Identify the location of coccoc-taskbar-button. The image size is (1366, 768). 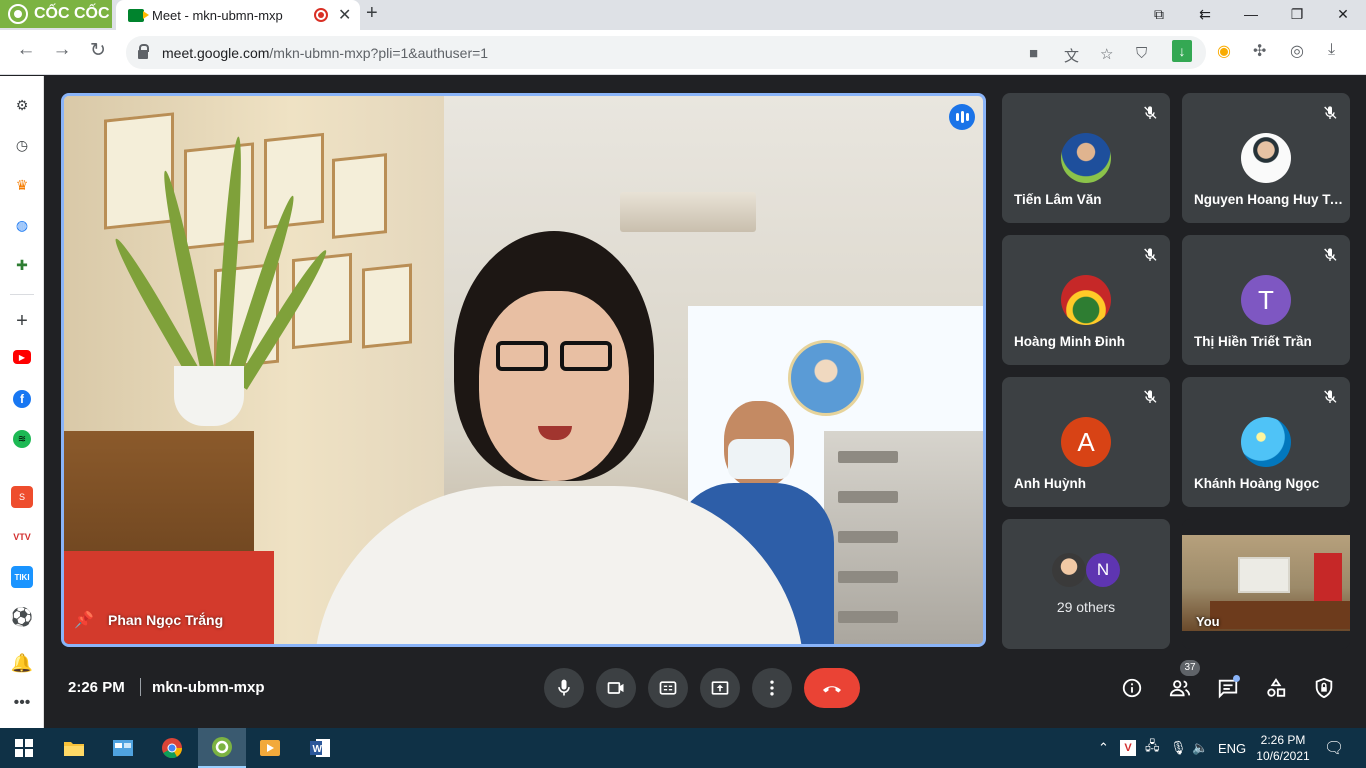
(222, 748).